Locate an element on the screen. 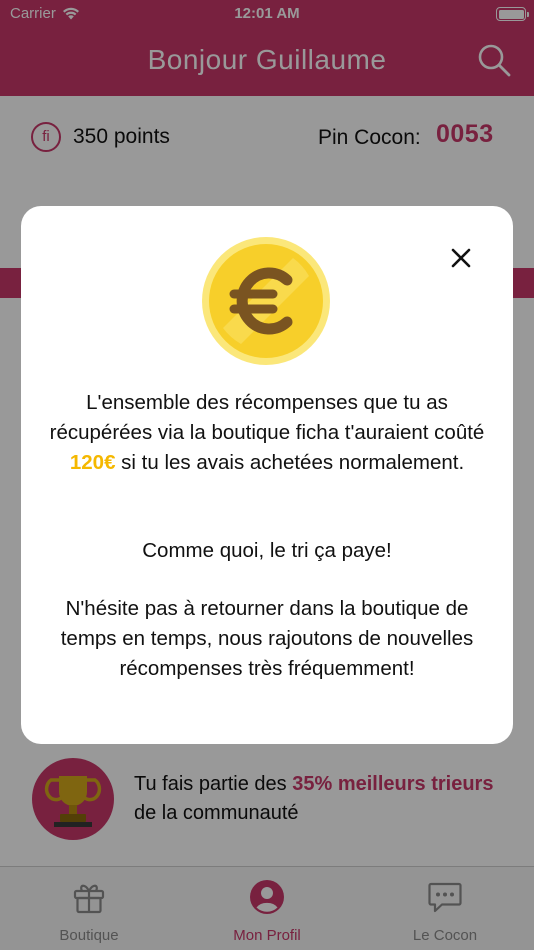 The image size is (534, 950). savings-text-after: si tu les avais achetées normalement. is located at coordinates (290, 462).